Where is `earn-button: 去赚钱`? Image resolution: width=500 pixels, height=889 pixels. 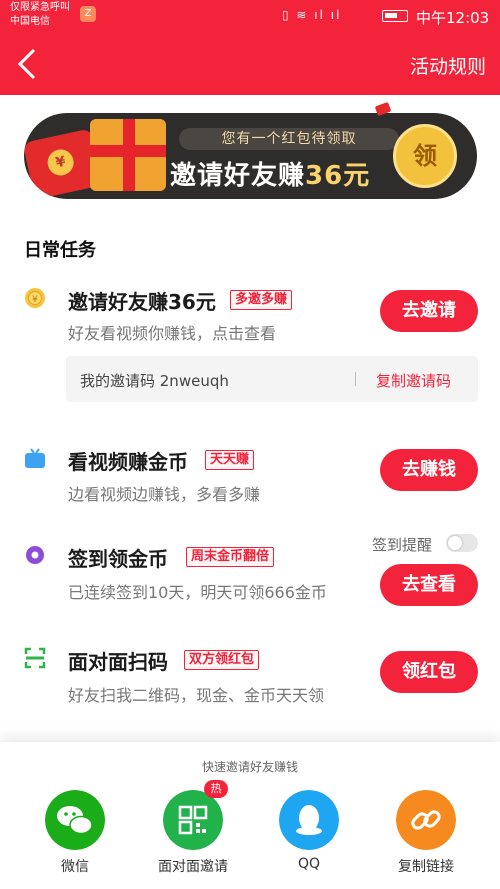
earn-button: 去赚钱 is located at coordinates (429, 470).